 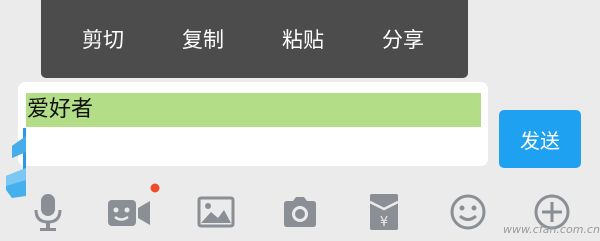 I want to click on menu-item-copy: 复制, so click(x=203, y=40).